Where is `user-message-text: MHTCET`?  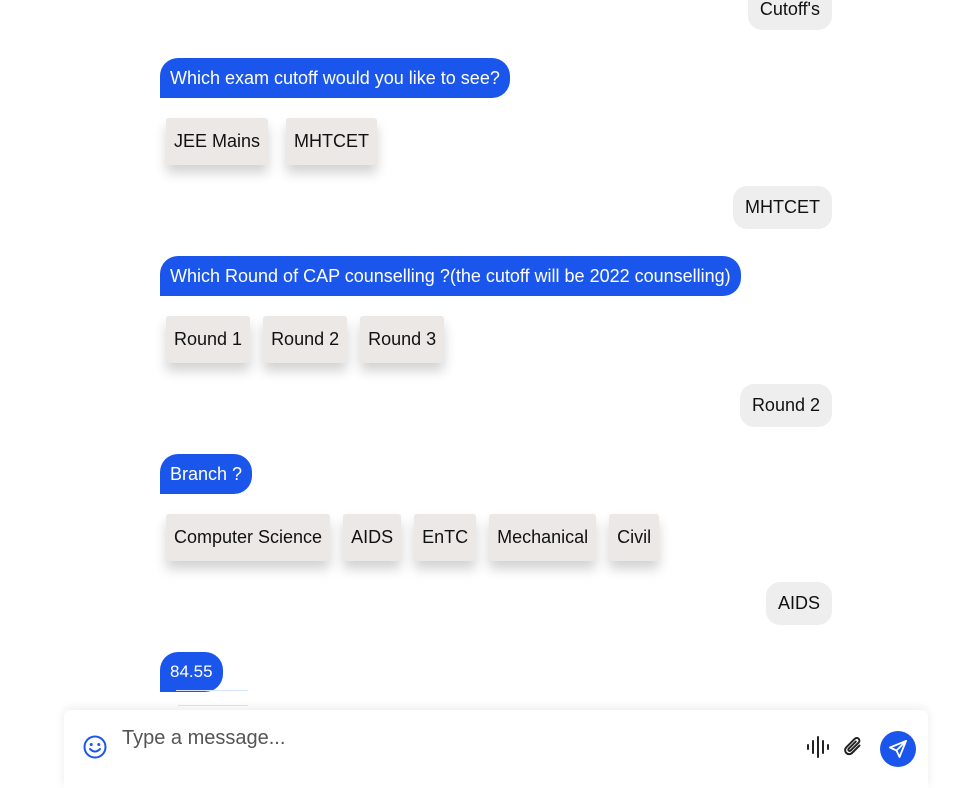 user-message-text: MHTCET is located at coordinates (782, 207).